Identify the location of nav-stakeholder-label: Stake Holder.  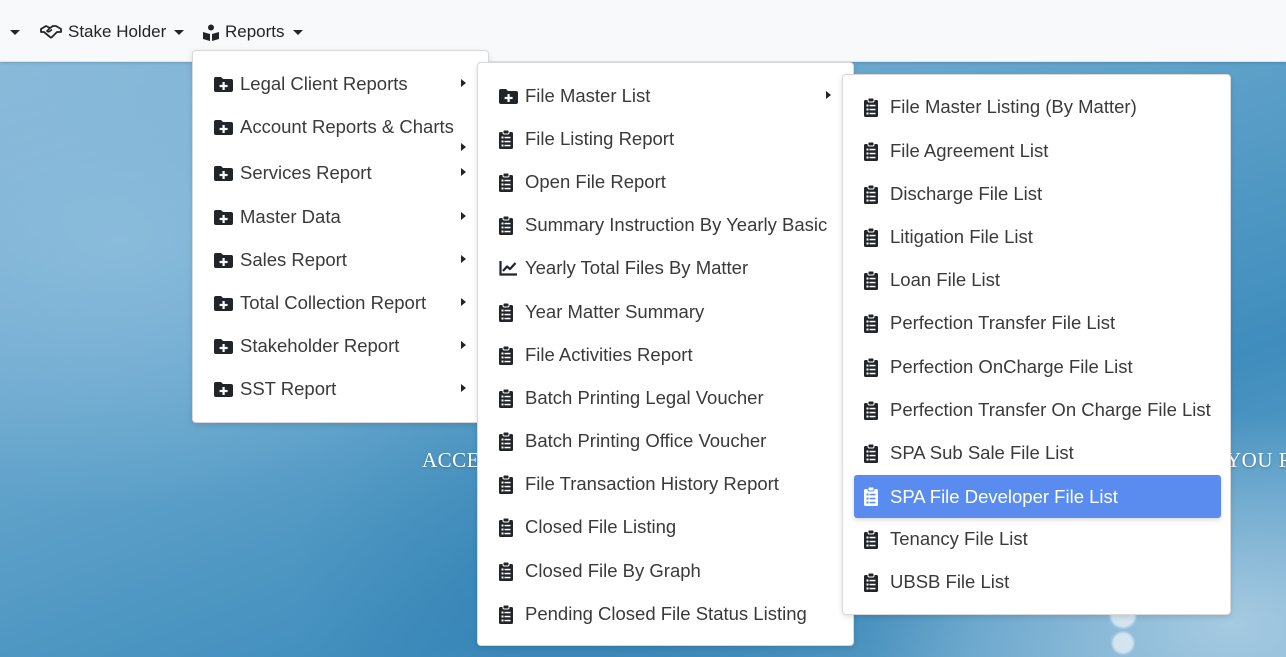
(117, 31).